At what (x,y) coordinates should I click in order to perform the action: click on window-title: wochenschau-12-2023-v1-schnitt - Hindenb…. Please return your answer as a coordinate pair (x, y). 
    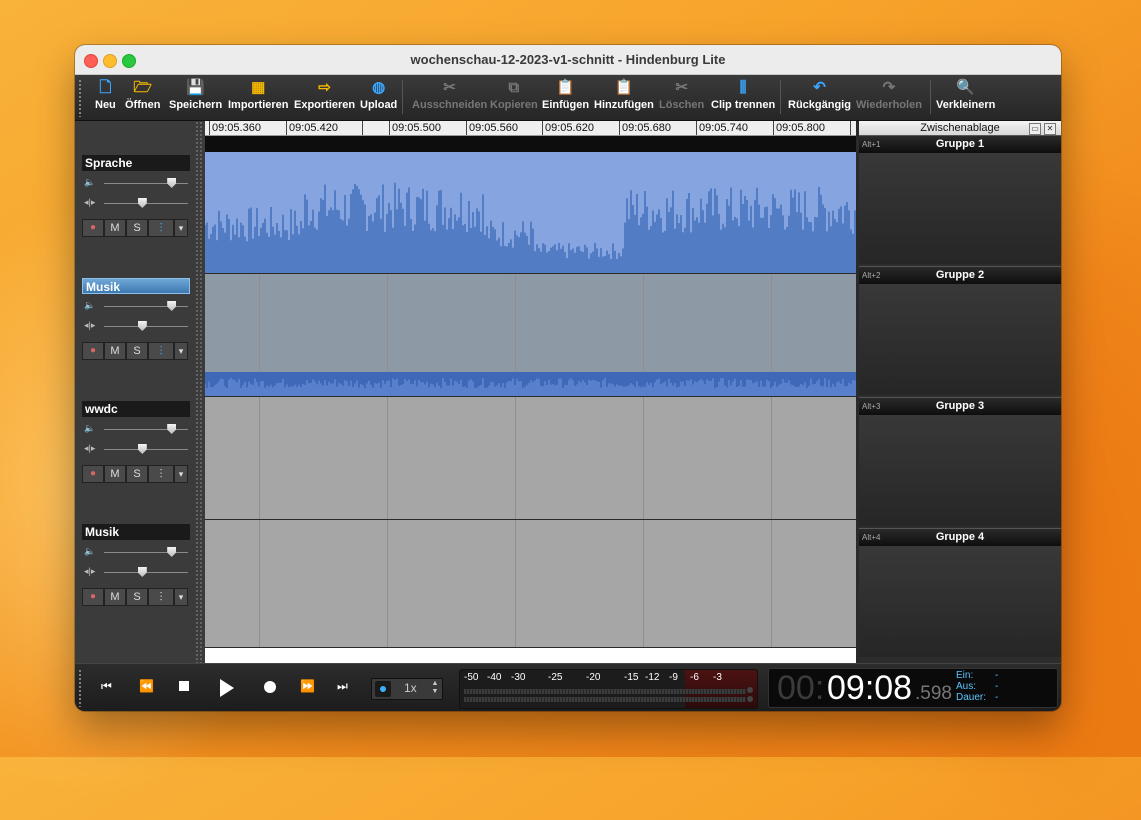
    Looking at the image, I should click on (568, 59).